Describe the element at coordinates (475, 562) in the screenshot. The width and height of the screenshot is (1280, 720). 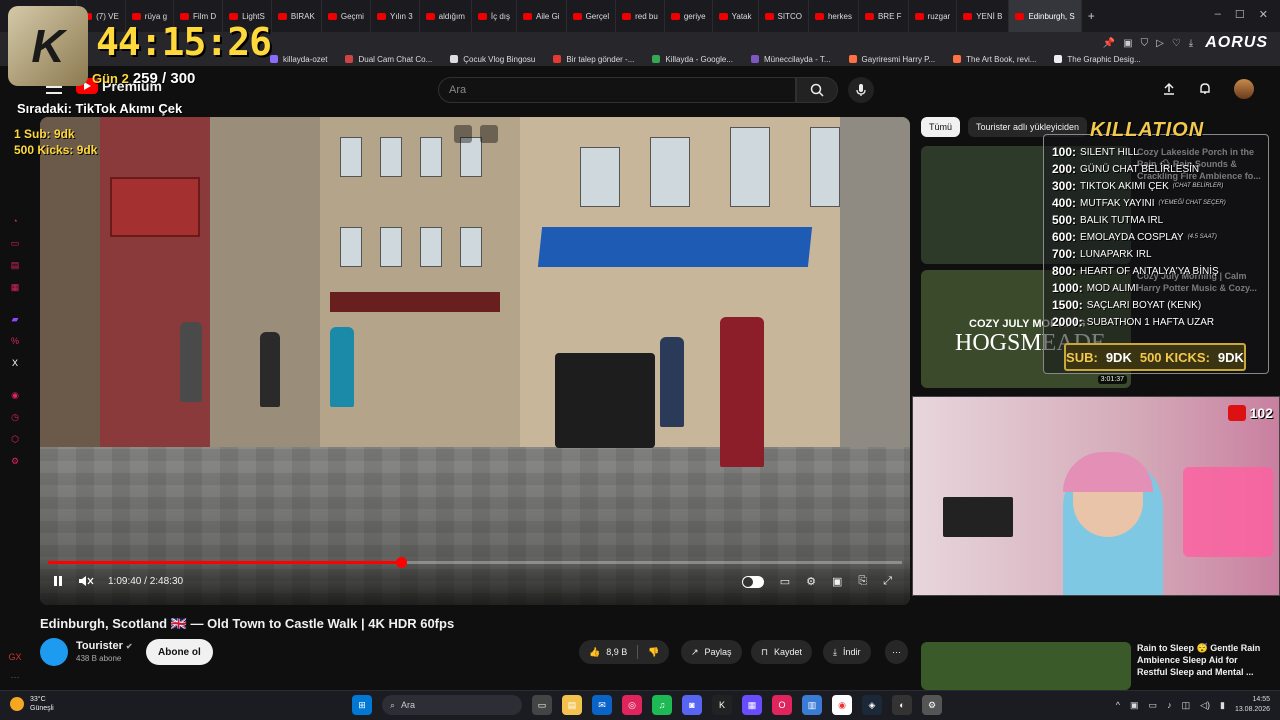
I see `progress-bar` at that location.